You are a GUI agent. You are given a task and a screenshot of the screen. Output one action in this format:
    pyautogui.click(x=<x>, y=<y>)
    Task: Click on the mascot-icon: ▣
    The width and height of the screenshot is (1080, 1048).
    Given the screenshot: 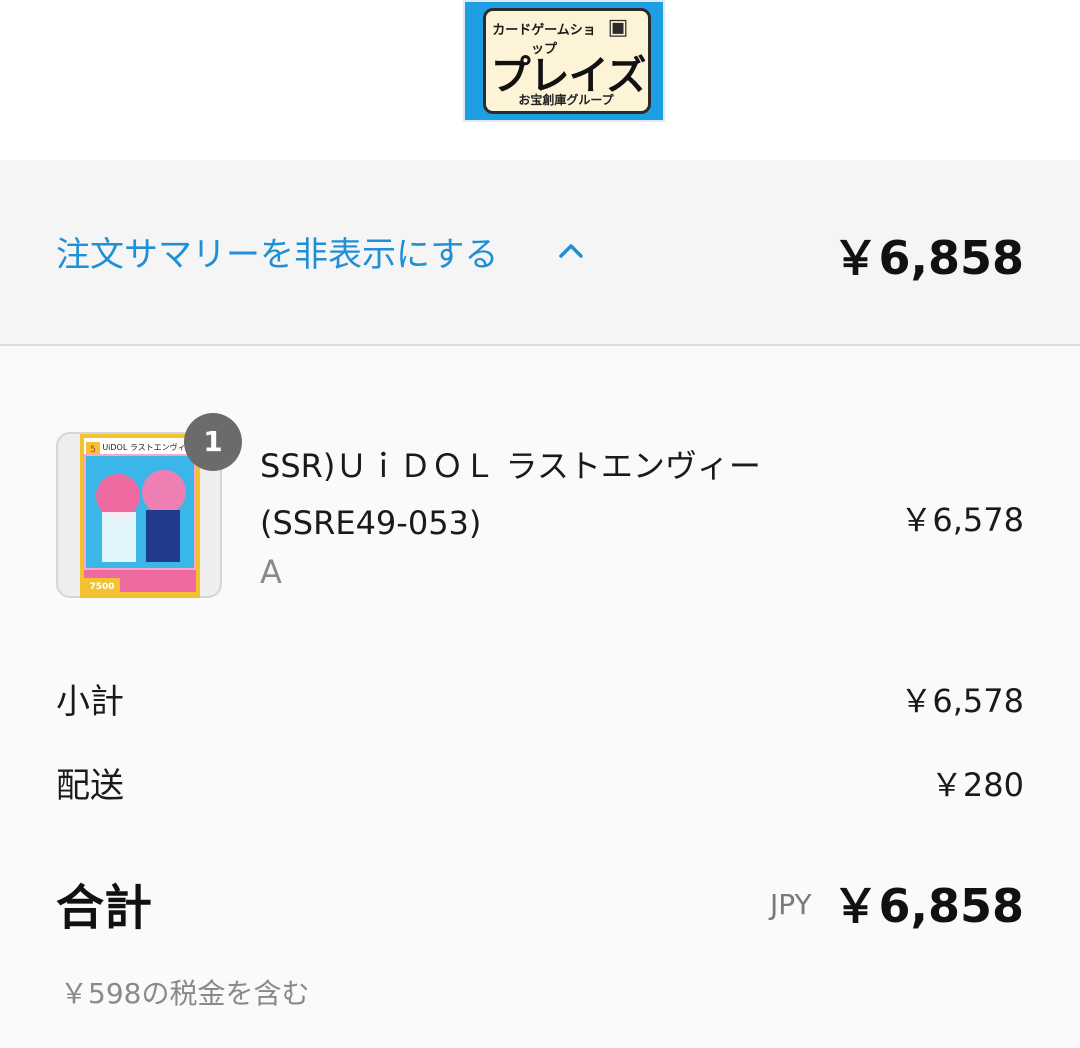 What is the action you would take?
    pyautogui.click(x=618, y=27)
    